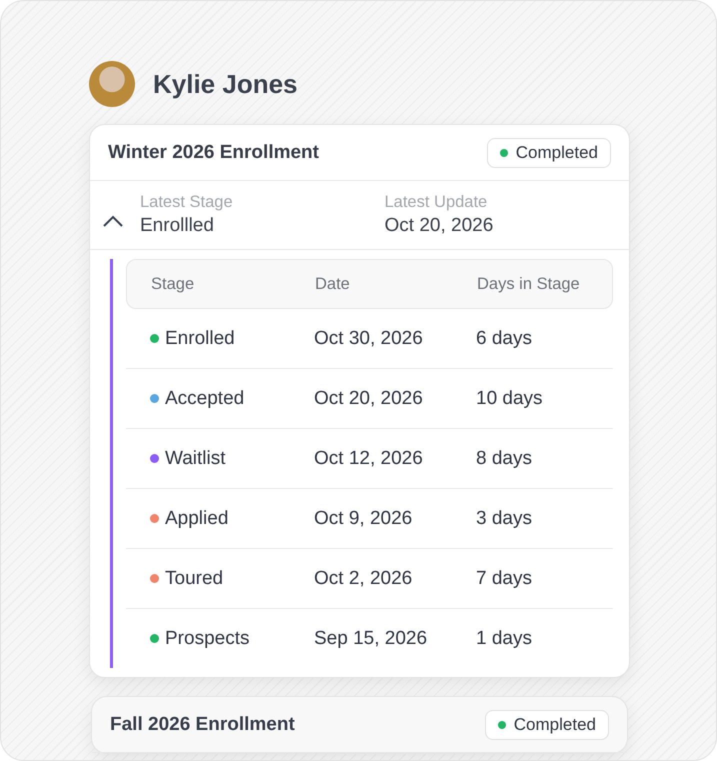  I want to click on days-cell-text: 10 days, so click(510, 399).